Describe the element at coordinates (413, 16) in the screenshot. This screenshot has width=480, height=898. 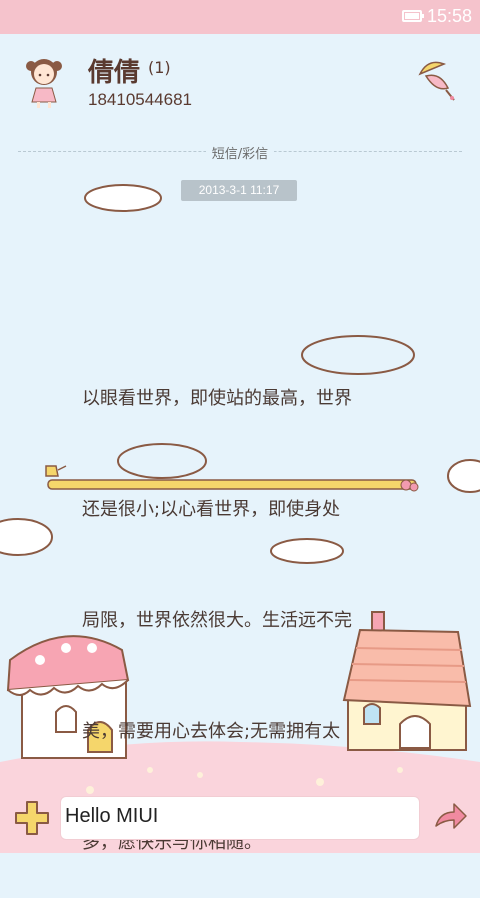
I see `battery-icon` at that location.